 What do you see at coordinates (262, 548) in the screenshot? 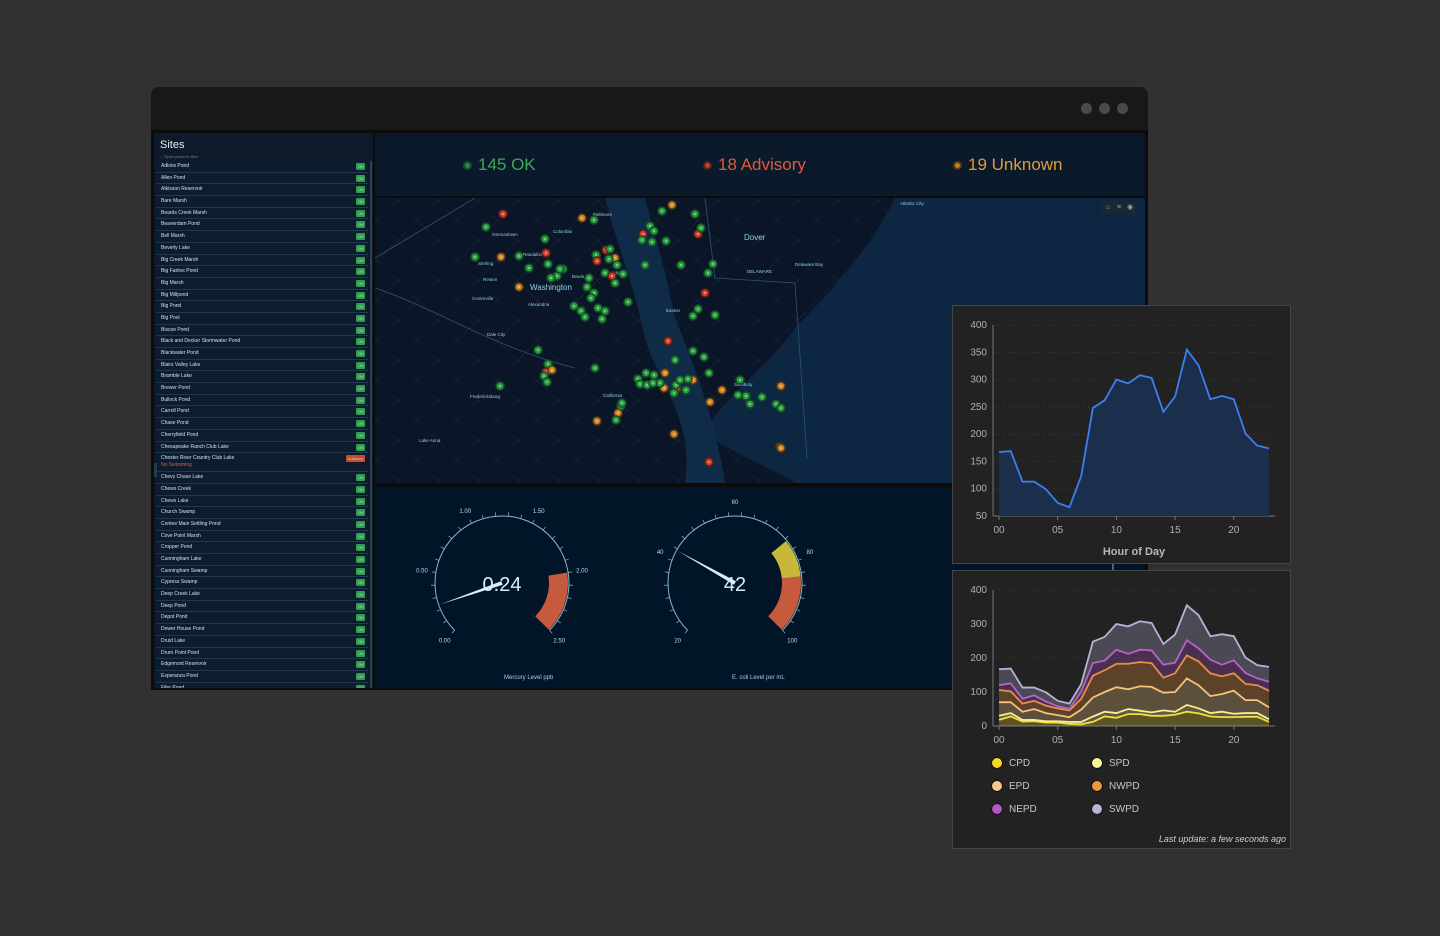
I see `site-row: Cropper Pond OK` at bounding box center [262, 548].